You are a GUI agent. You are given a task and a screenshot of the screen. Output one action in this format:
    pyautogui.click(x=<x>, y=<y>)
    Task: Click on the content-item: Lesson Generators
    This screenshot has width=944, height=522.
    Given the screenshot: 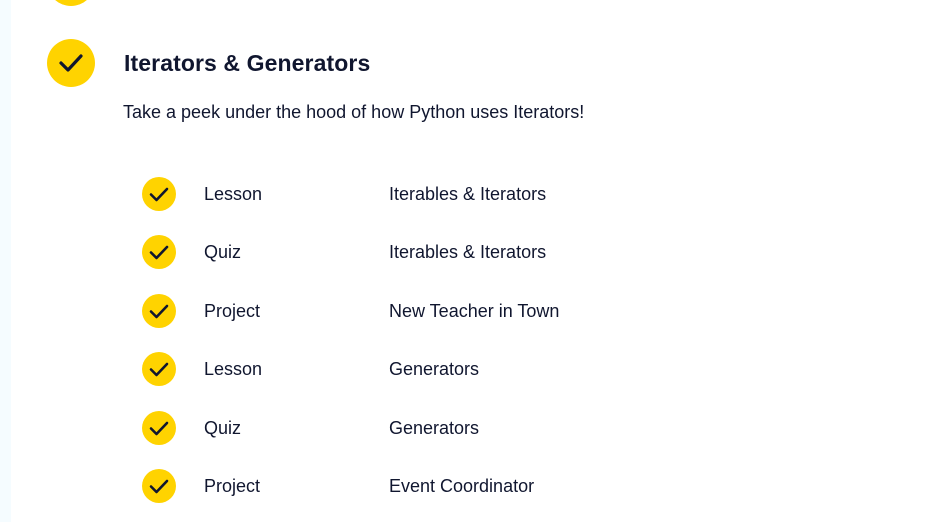 What is the action you would take?
    pyautogui.click(x=392, y=369)
    